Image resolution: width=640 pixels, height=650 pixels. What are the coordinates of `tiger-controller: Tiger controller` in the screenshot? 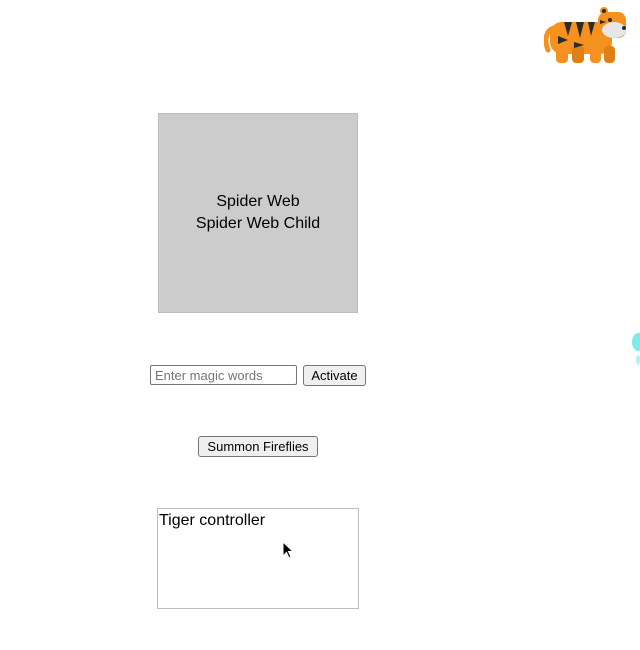 It's located at (258, 558).